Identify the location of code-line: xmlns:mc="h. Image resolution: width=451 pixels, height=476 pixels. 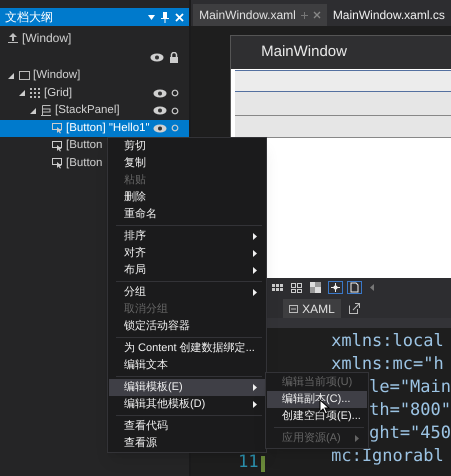
(387, 364).